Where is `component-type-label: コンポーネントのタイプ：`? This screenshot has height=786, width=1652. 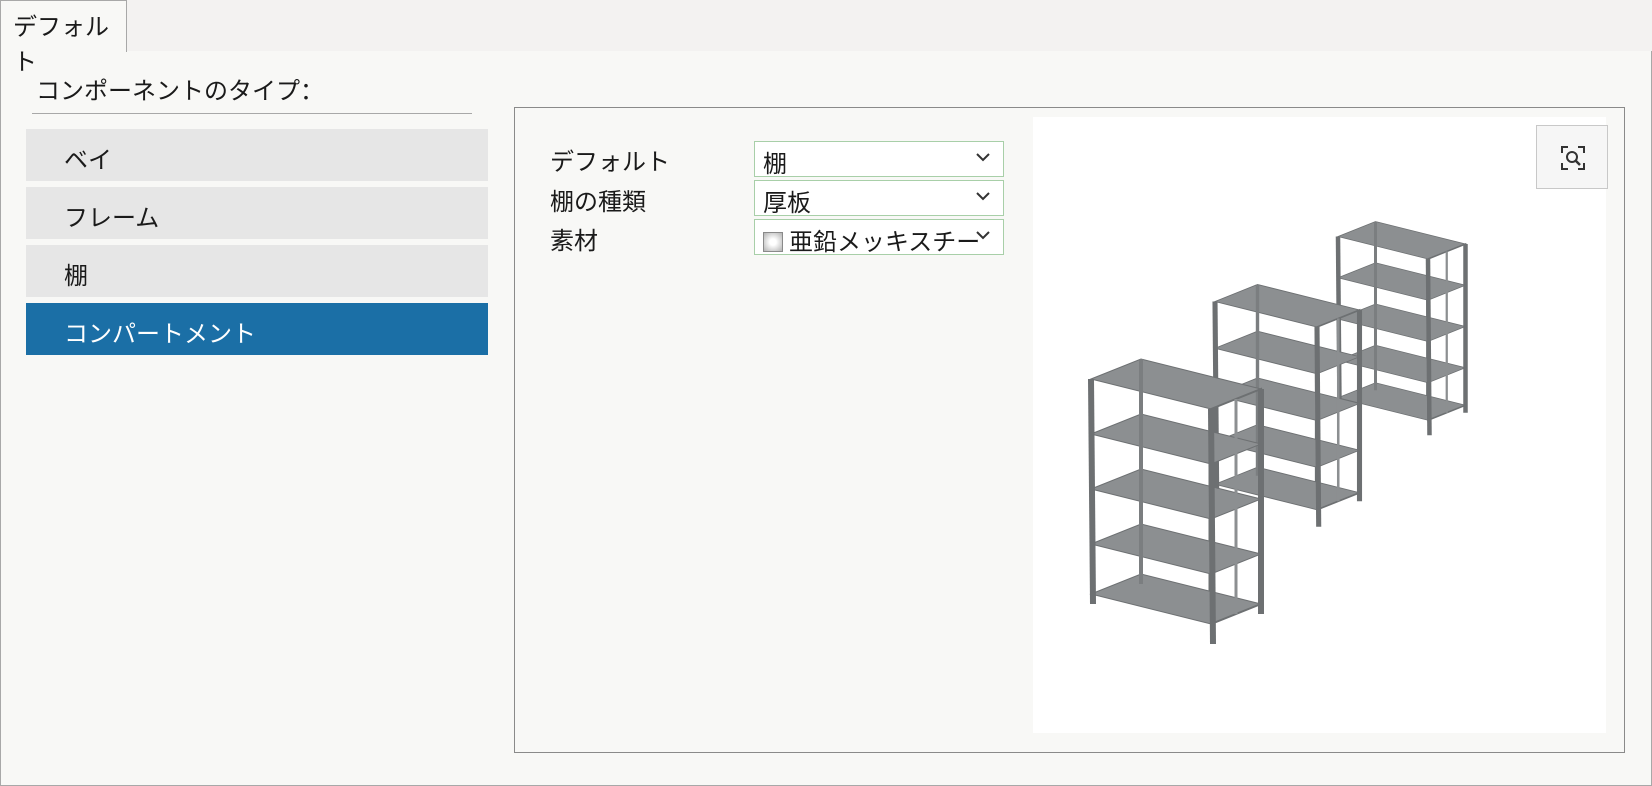
component-type-label: コンポーネントのタイプ： is located at coordinates (180, 91).